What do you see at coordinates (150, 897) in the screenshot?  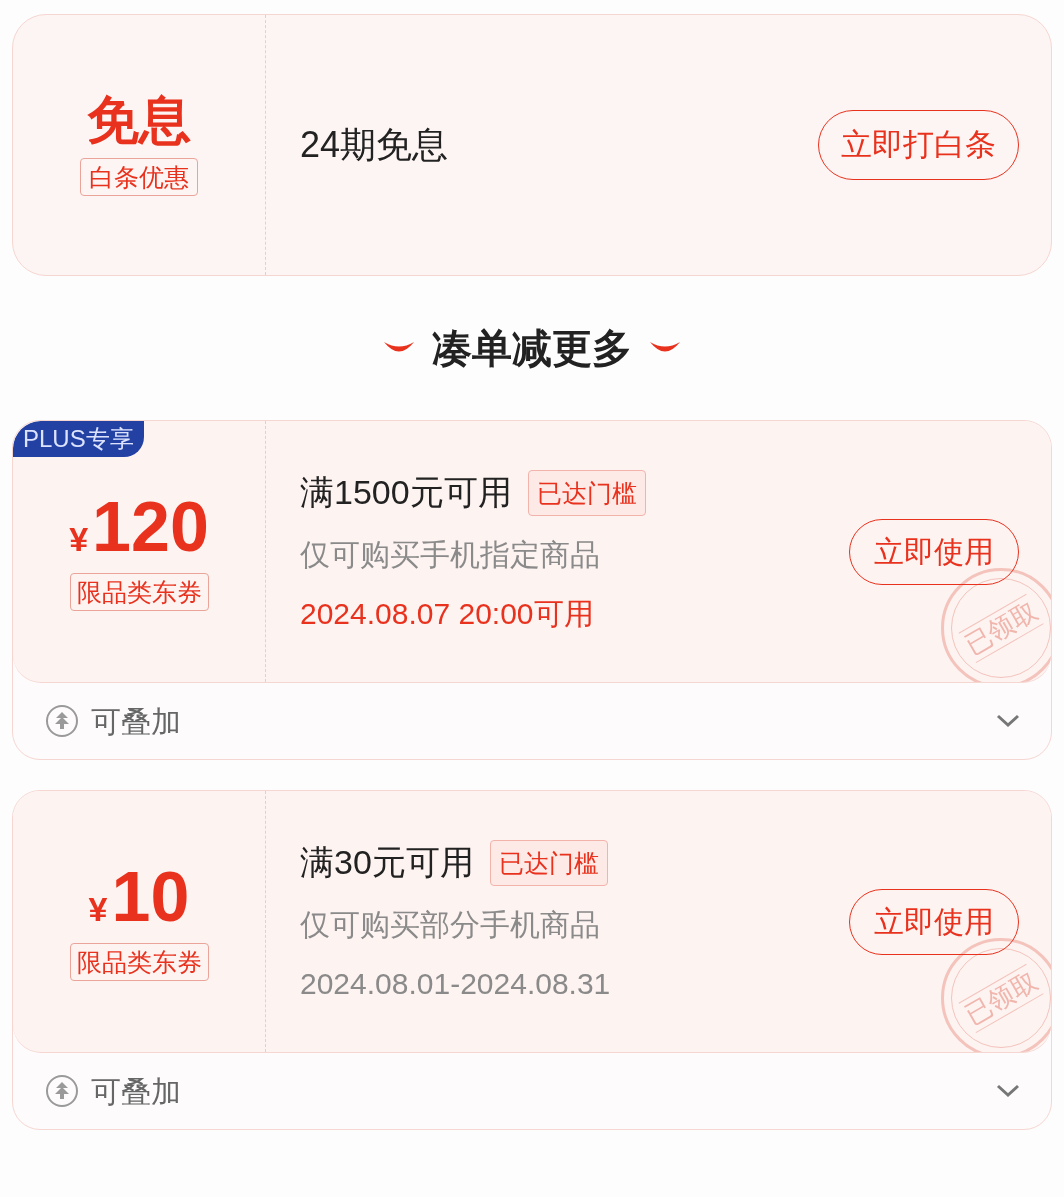 I see `coupon-amount: 10` at bounding box center [150, 897].